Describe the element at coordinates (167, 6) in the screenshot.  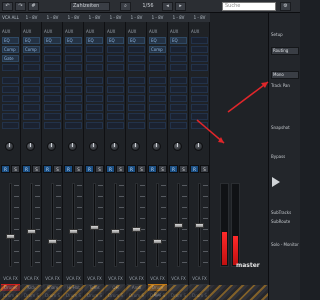
I see `prev-page-button: ◂` at that location.